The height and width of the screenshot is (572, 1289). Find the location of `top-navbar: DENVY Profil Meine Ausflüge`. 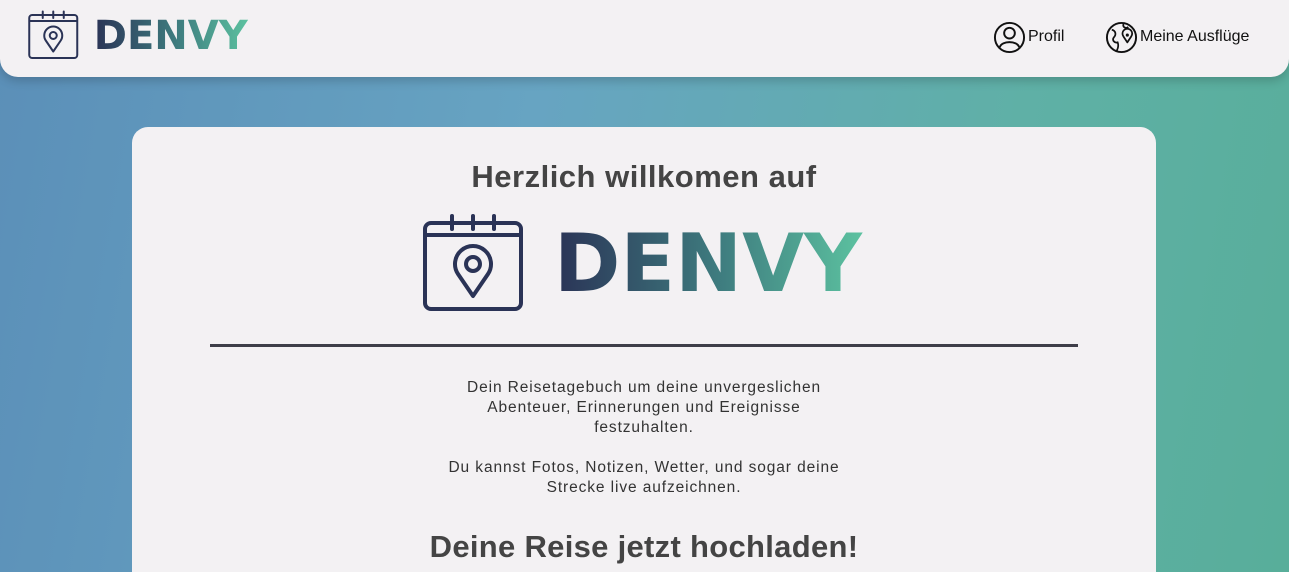

top-navbar: DENVY Profil Meine Ausflüge is located at coordinates (644, 38).